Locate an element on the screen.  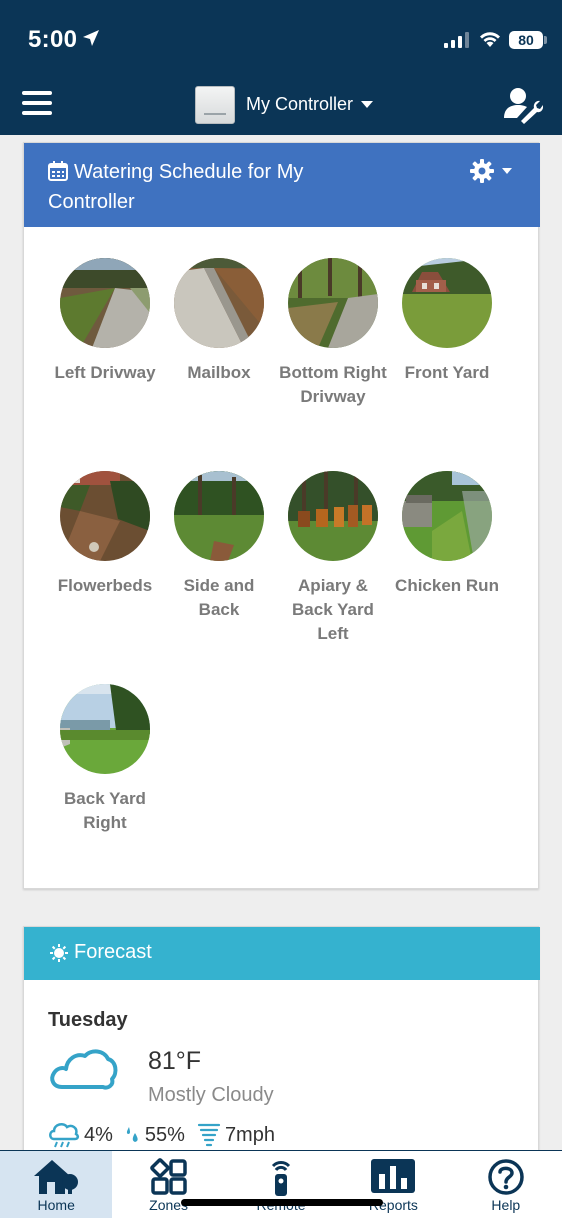
zone-back-yard-right: Back Yard Right is located at coordinates (105, 759).